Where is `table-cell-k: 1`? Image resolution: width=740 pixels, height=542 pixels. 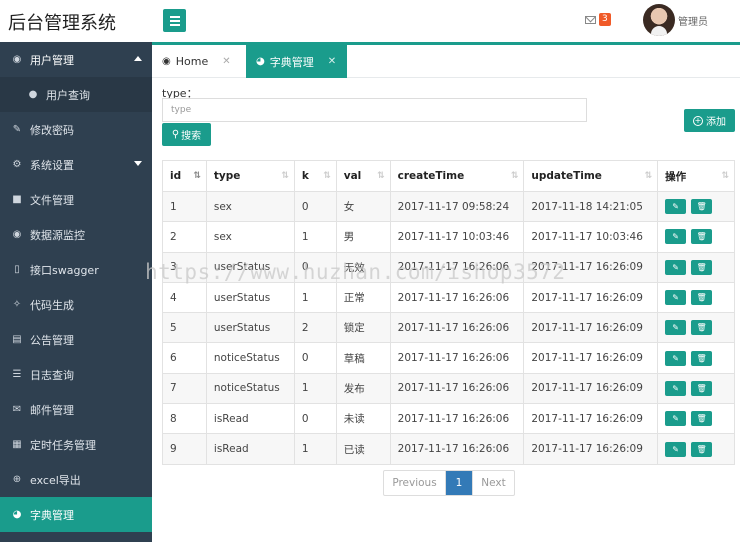
table-cell-k: 1 is located at coordinates (315, 297).